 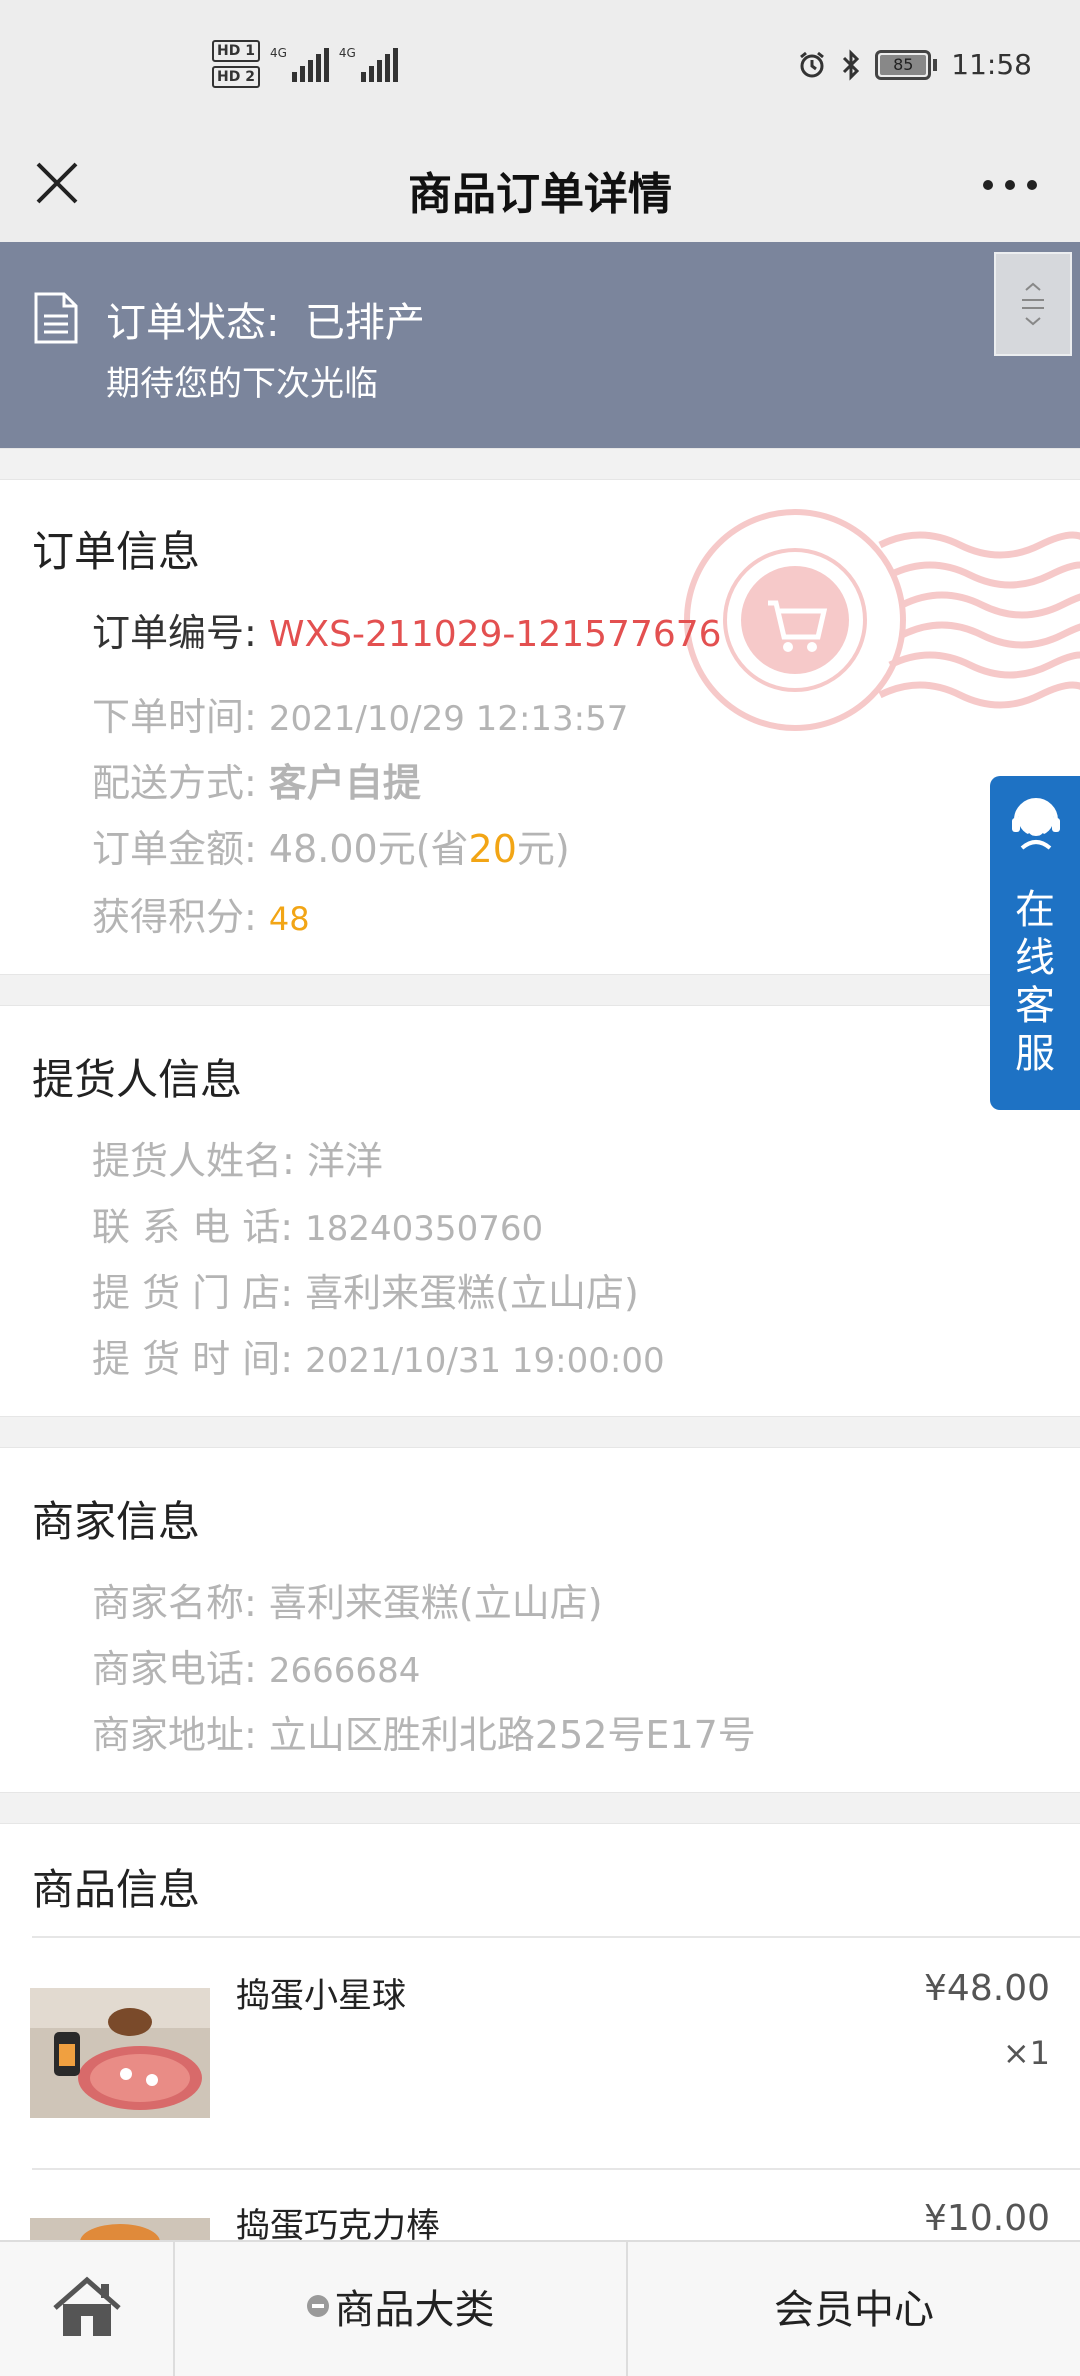 What do you see at coordinates (435, 1603) in the screenshot?
I see `merchant-name: 喜利来蛋糕(立山店)` at bounding box center [435, 1603].